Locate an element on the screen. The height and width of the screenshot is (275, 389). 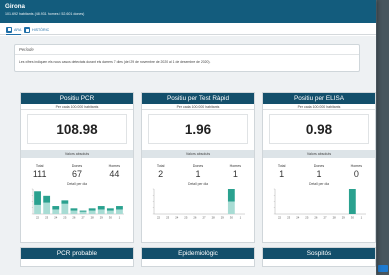
stats-row: Total 111 Dones 67 Homes 44 is located at coordinates (77, 172).